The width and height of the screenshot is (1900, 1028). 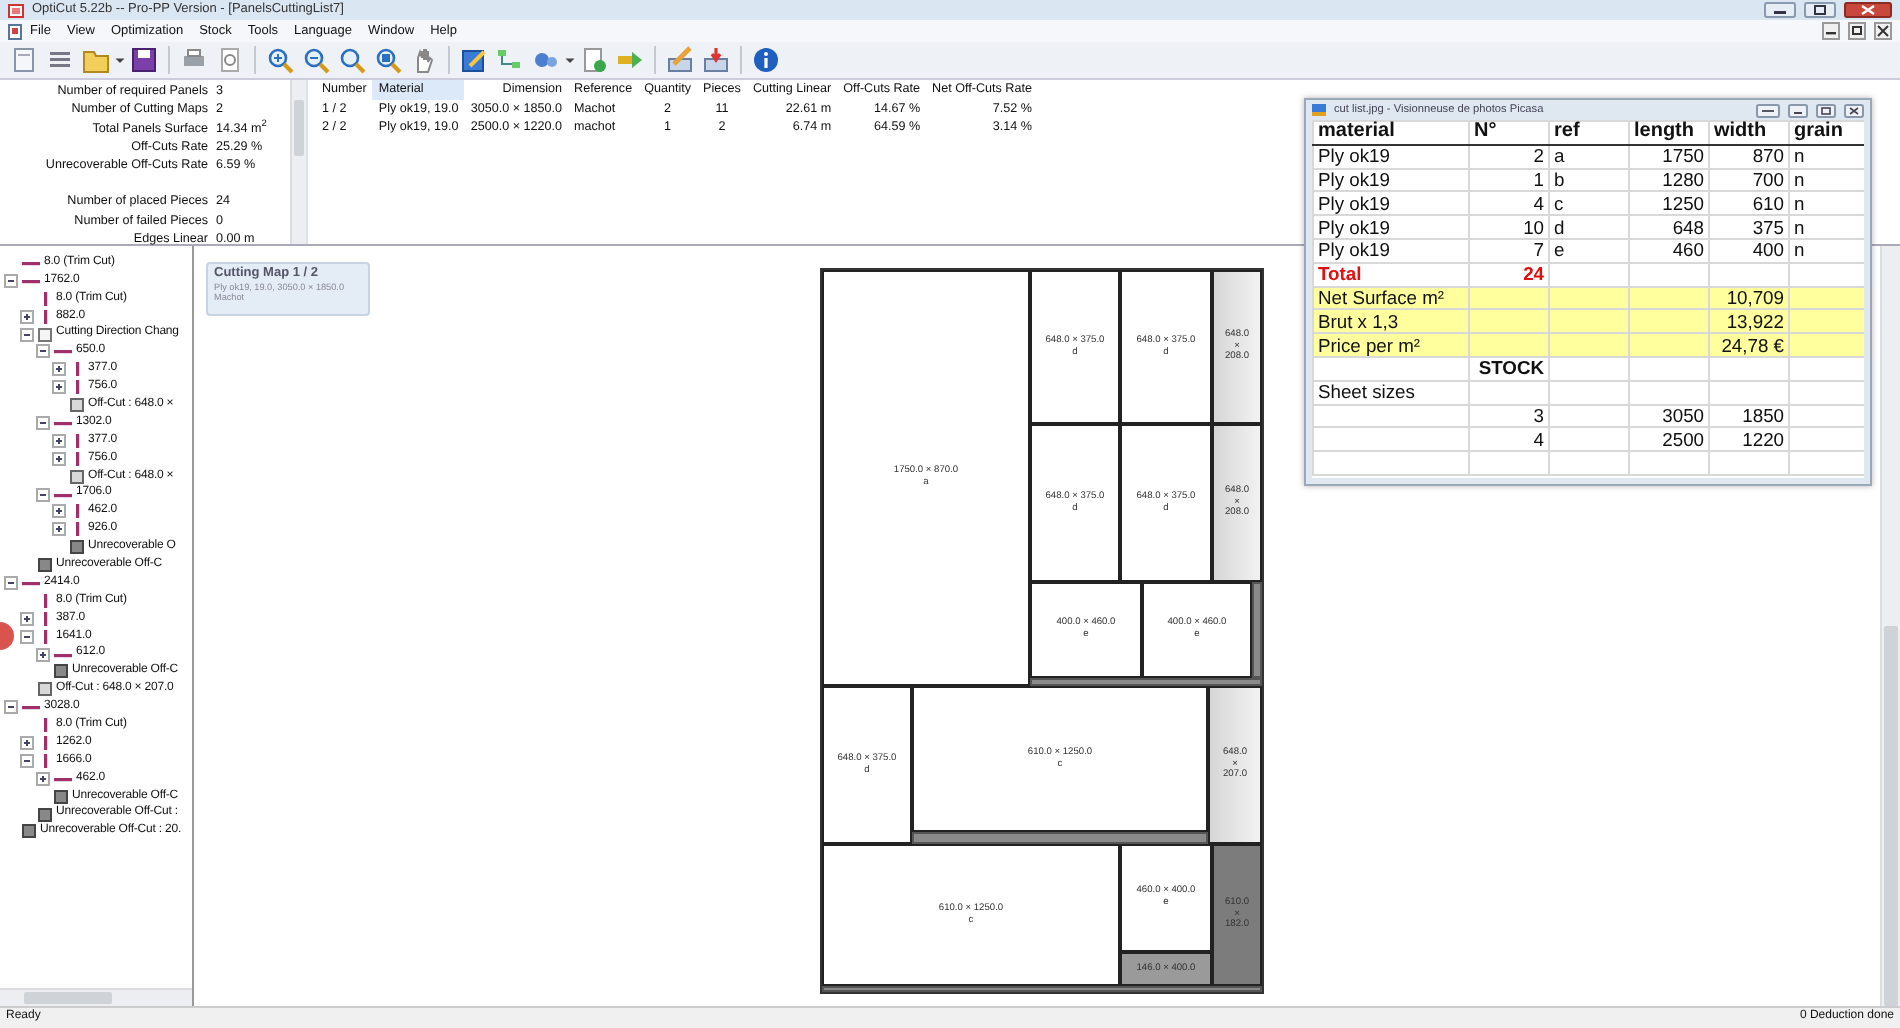 What do you see at coordinates (1319, 110) in the screenshot?
I see `image-icon` at bounding box center [1319, 110].